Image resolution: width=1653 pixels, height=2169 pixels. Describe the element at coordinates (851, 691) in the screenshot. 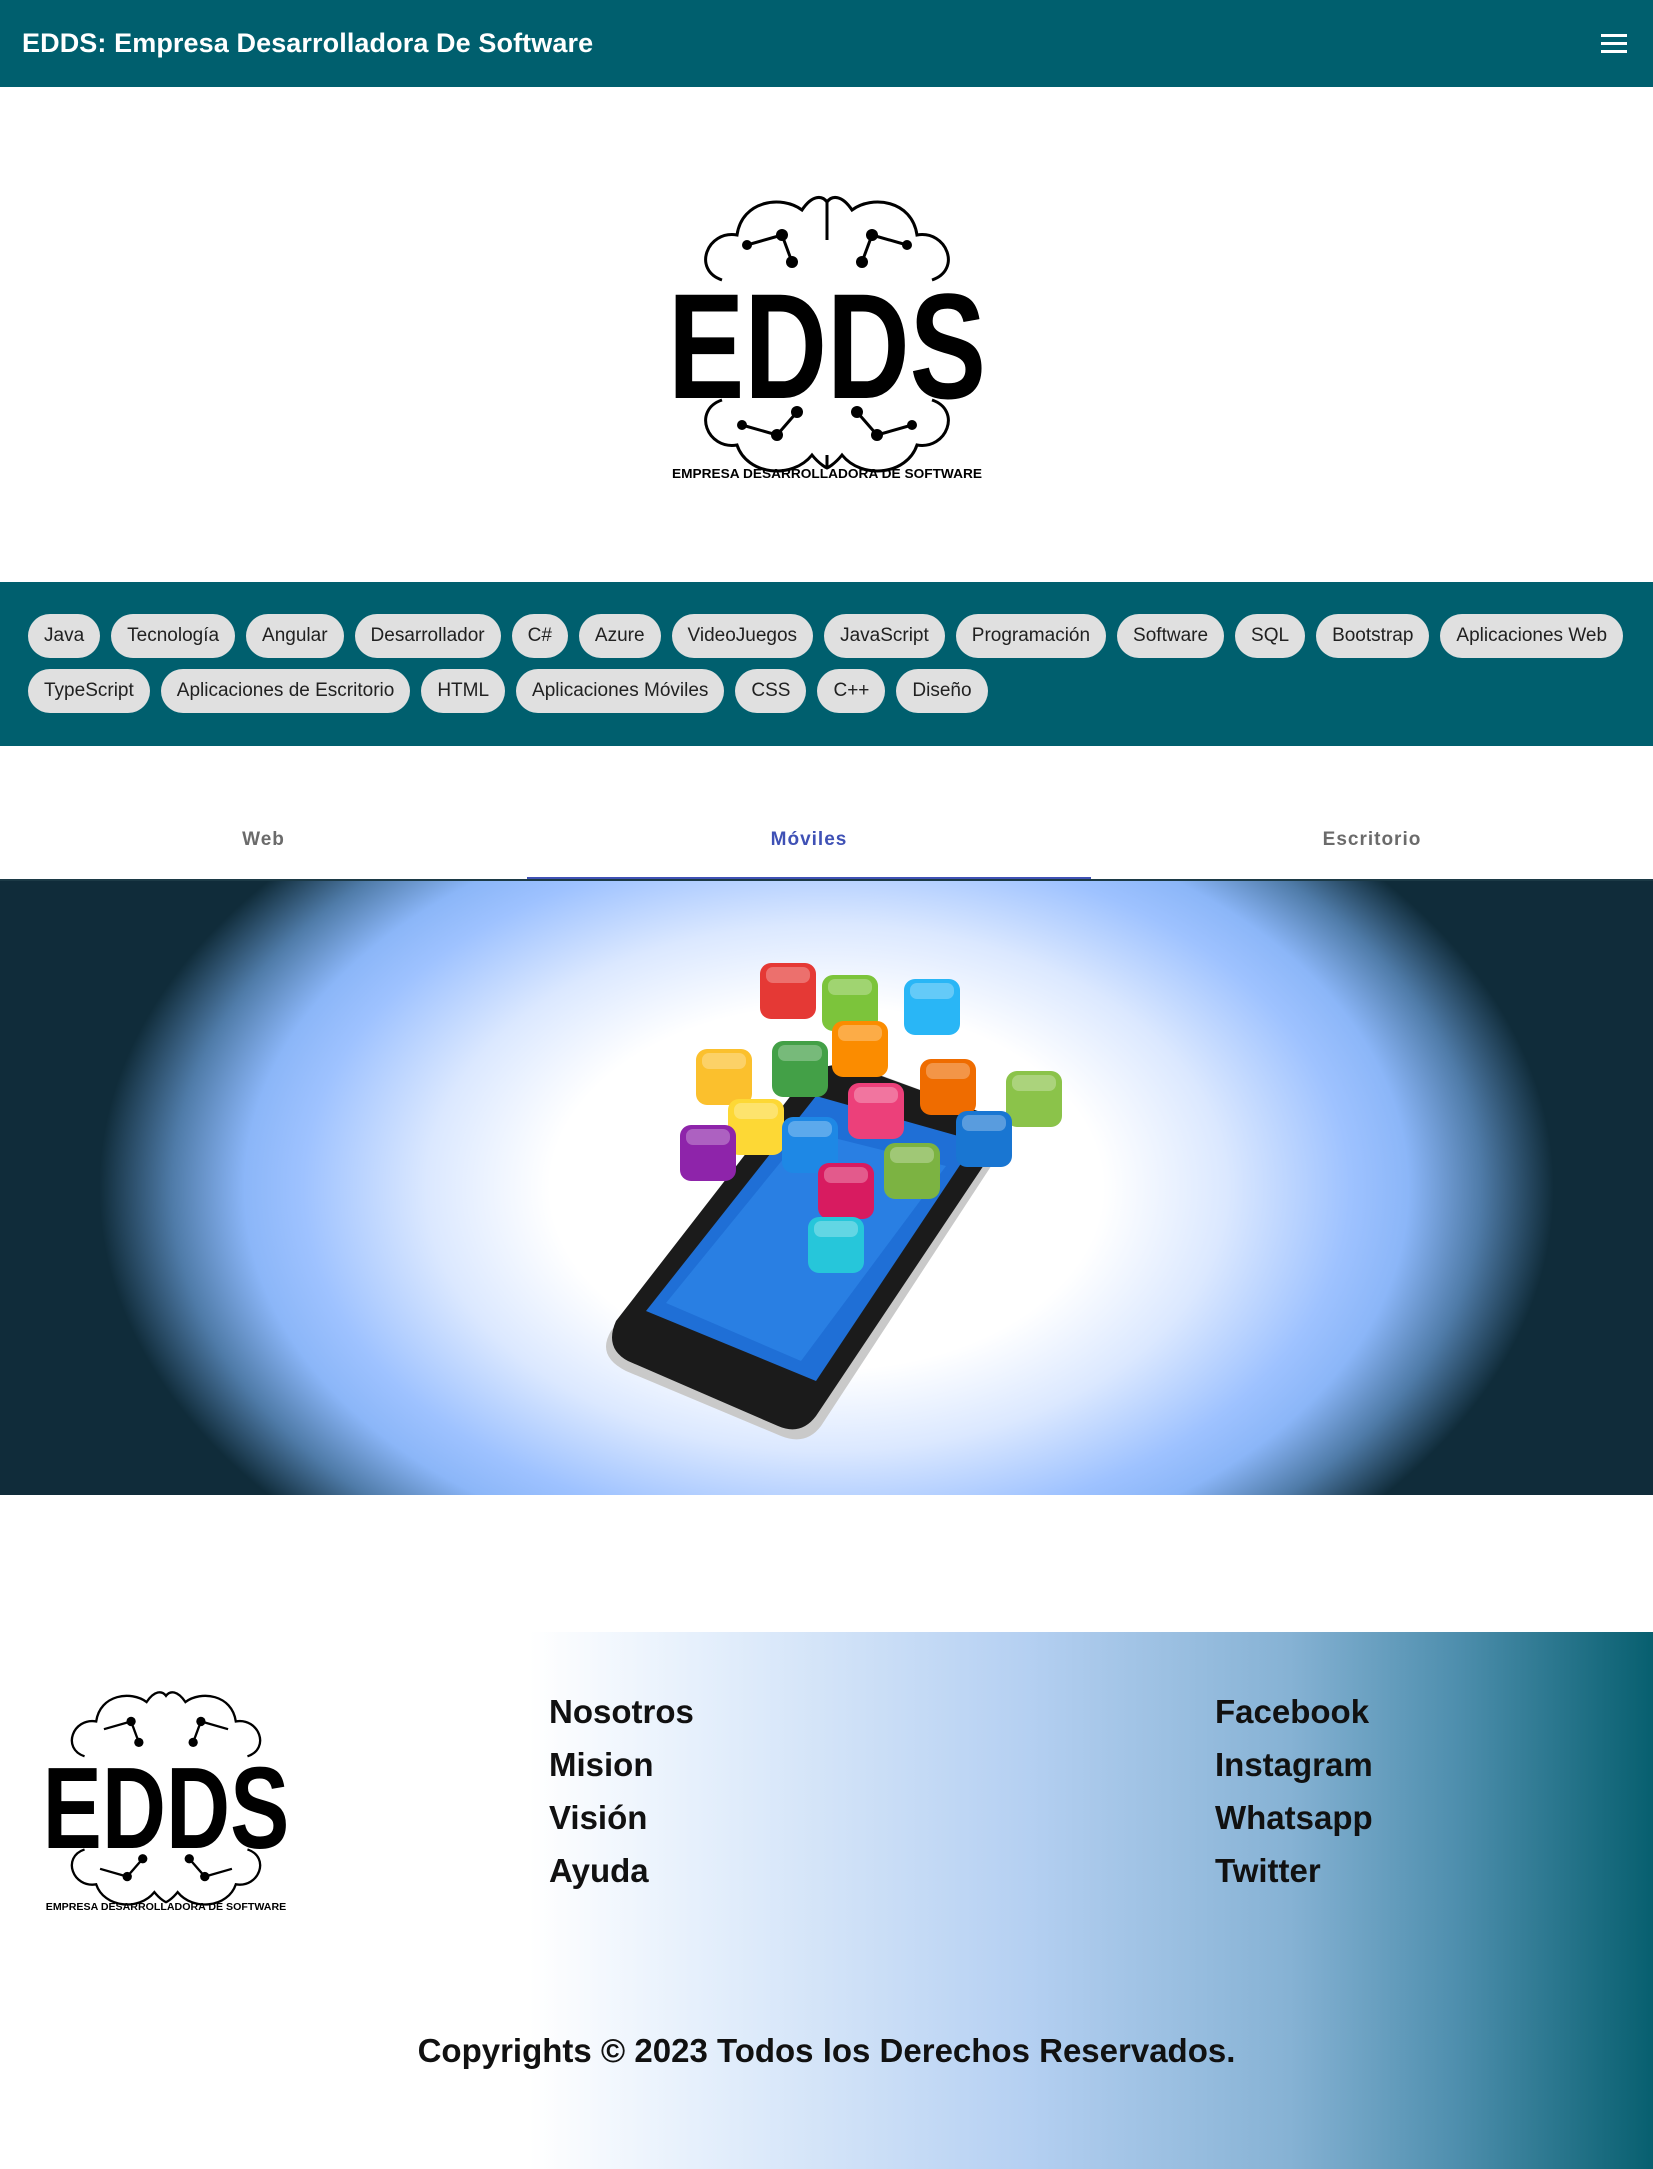

I see `chip-c++: C++` at that location.